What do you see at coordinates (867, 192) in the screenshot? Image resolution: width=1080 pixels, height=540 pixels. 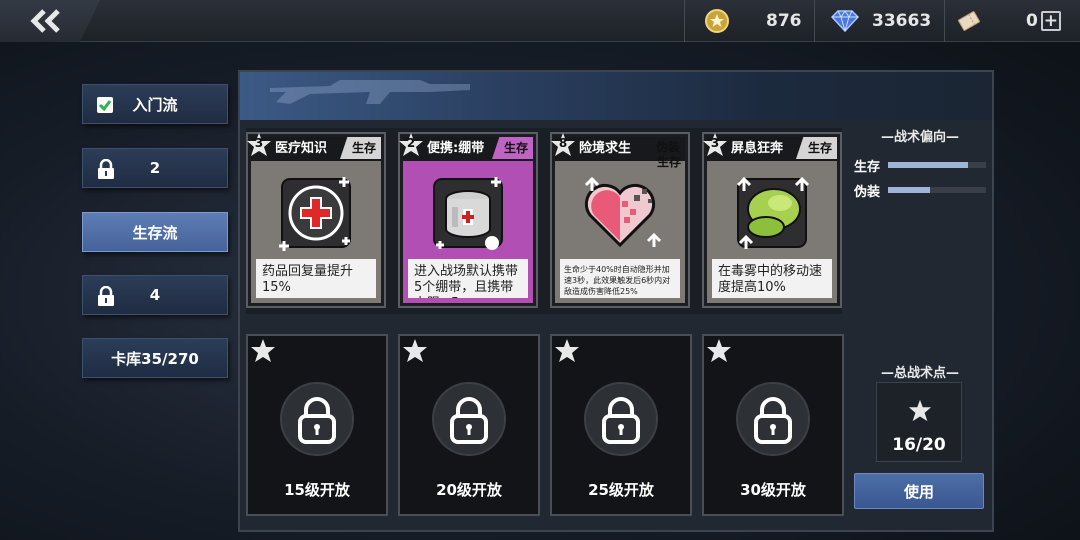 I see `tendency-label: 伪装` at bounding box center [867, 192].